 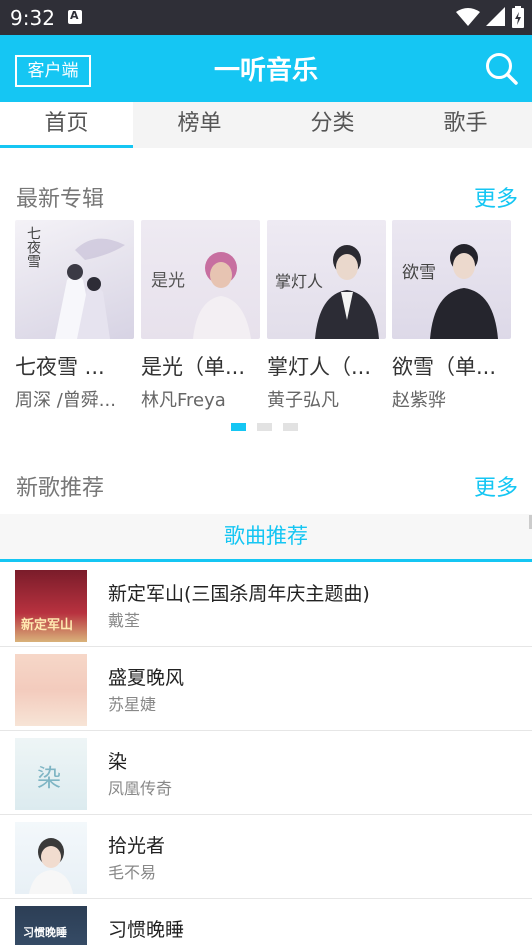 What do you see at coordinates (118, 762) in the screenshot?
I see `song-title: 染` at bounding box center [118, 762].